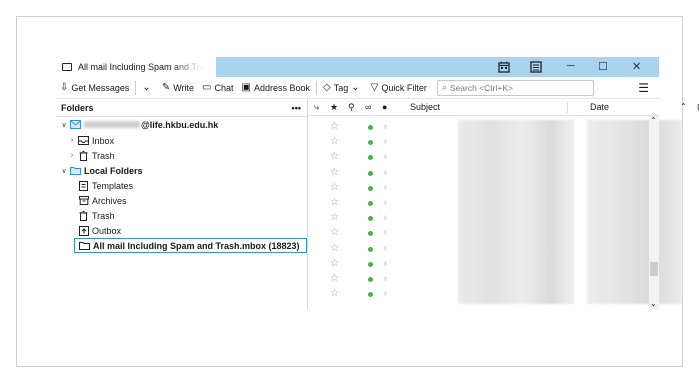  I want to click on chat-button: ▭ Chat, so click(217, 88).